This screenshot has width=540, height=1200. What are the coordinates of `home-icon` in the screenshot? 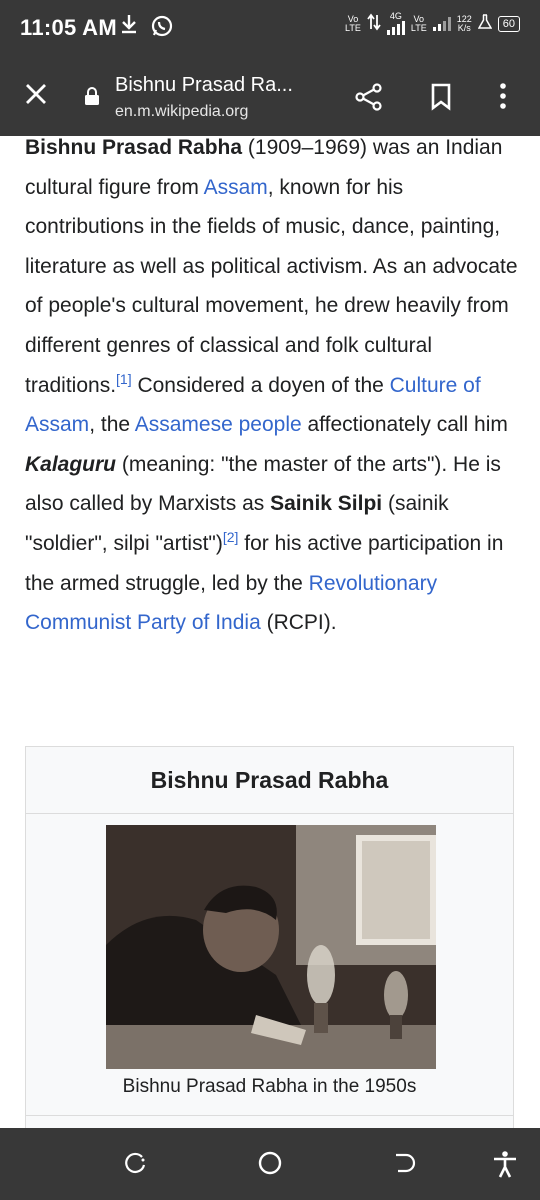 It's located at (270, 1165).